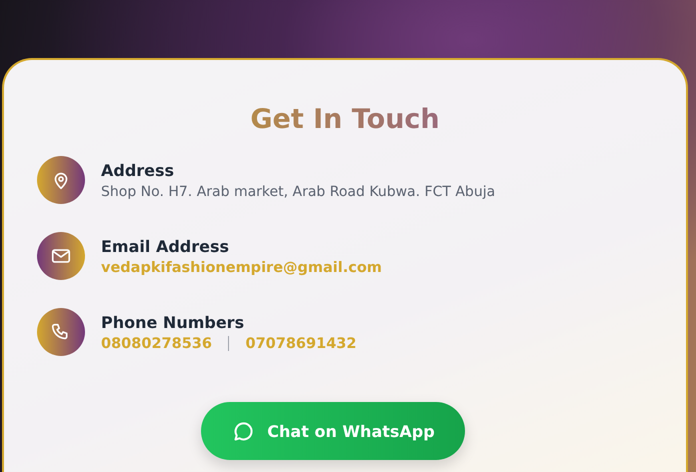  Describe the element at coordinates (241, 268) in the screenshot. I see `email-link: vedapkifashionempire@gmail.com` at that location.